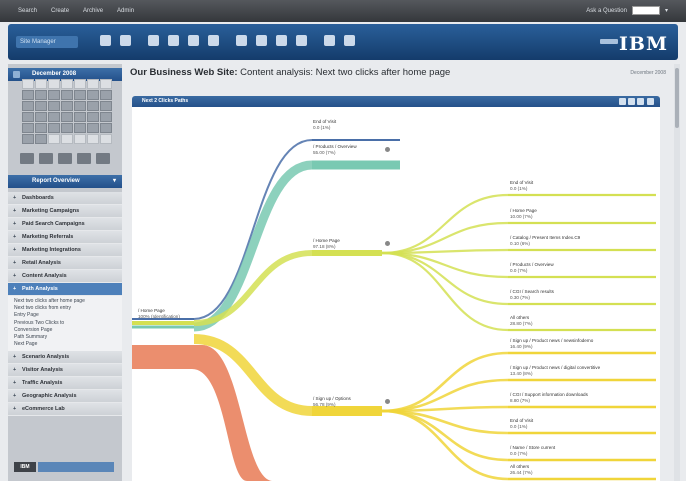 The image size is (686, 481). I want to click on signup-child-node: End of Visit 0.0 (1%), so click(521, 424).